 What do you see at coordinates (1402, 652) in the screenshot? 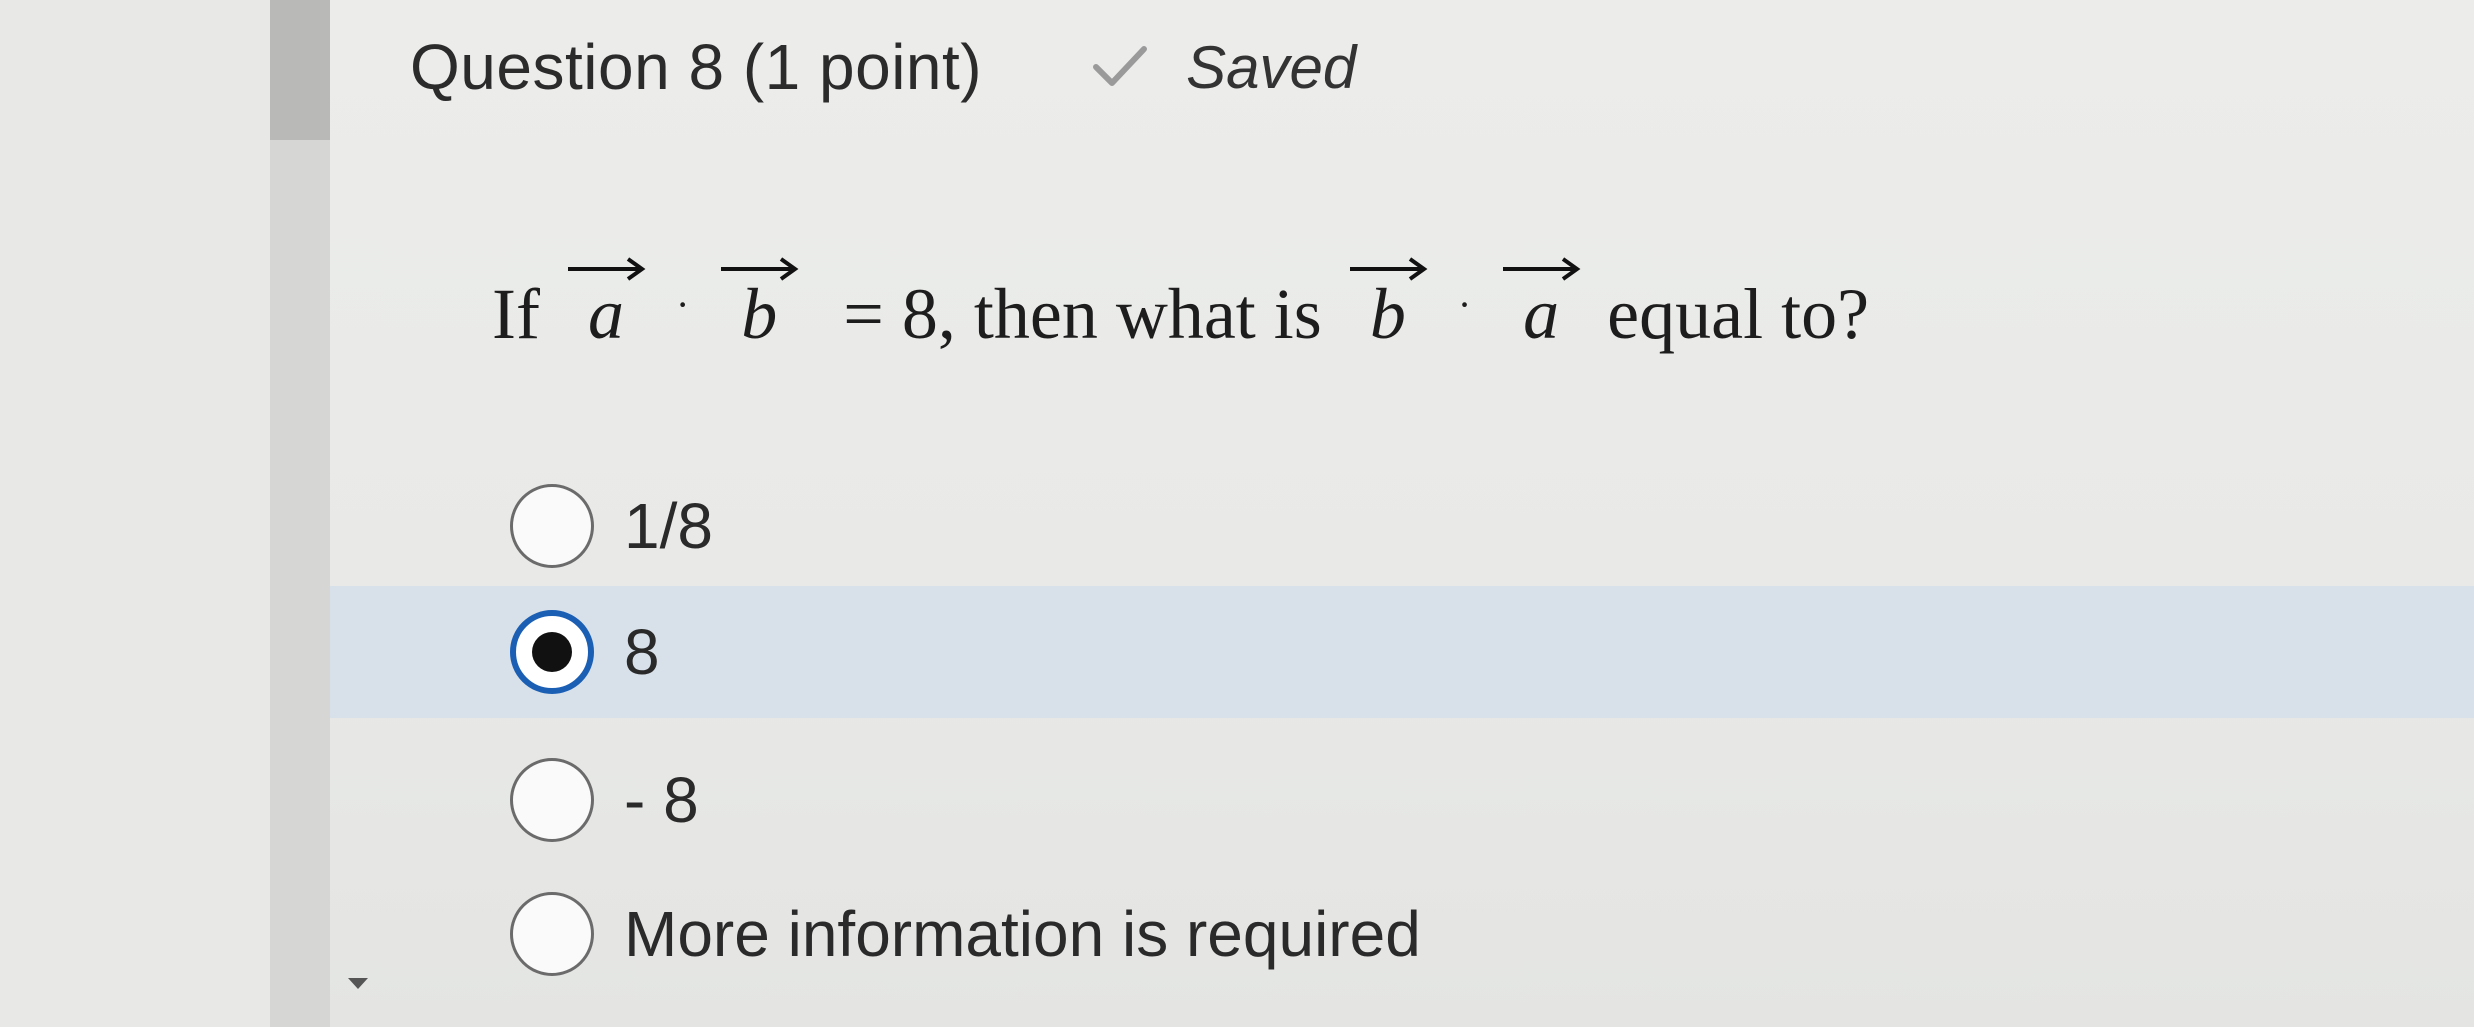
I see `option-row-selected: 8` at bounding box center [1402, 652].